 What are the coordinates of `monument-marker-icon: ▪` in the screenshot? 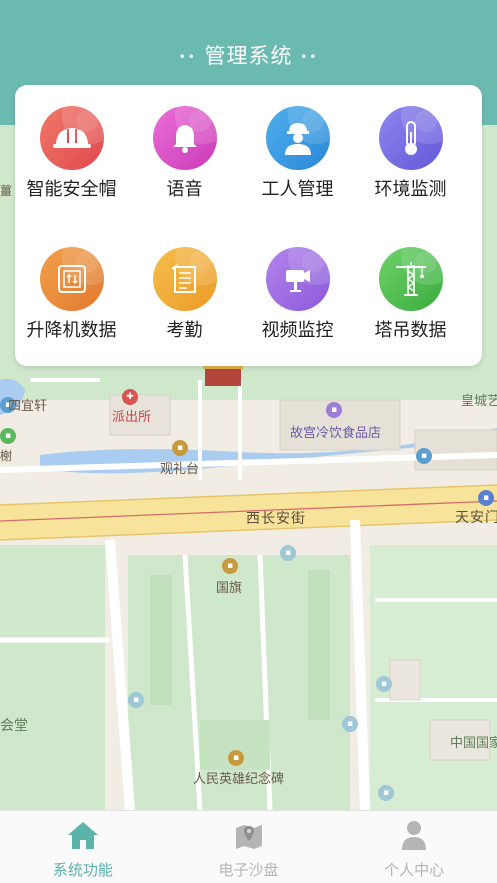 It's located at (236, 758).